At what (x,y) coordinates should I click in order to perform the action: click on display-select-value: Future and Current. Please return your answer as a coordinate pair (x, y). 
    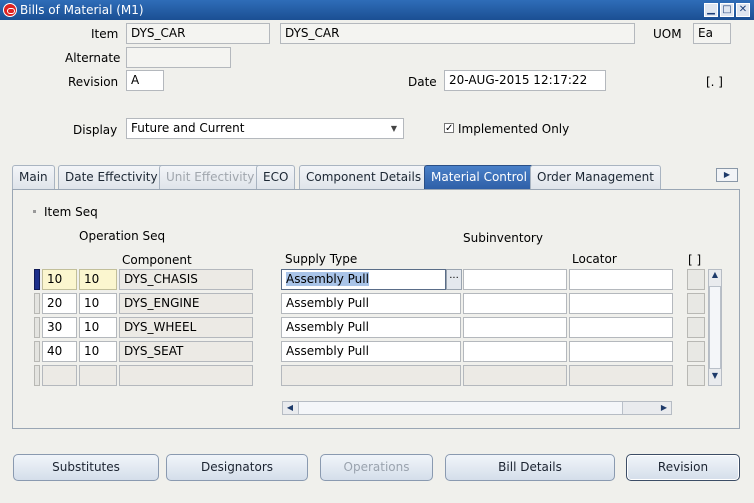
    Looking at the image, I should click on (188, 128).